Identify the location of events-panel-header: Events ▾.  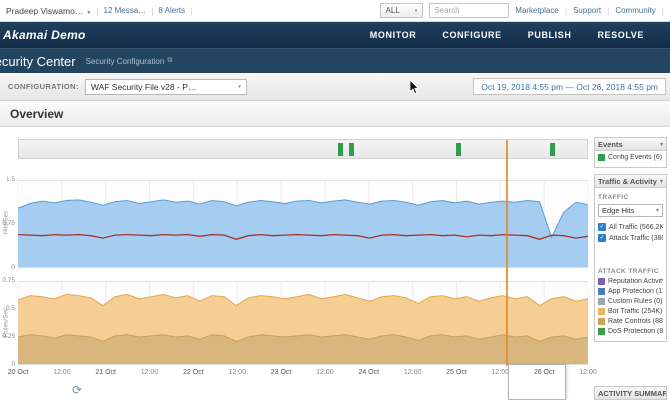
(630, 144).